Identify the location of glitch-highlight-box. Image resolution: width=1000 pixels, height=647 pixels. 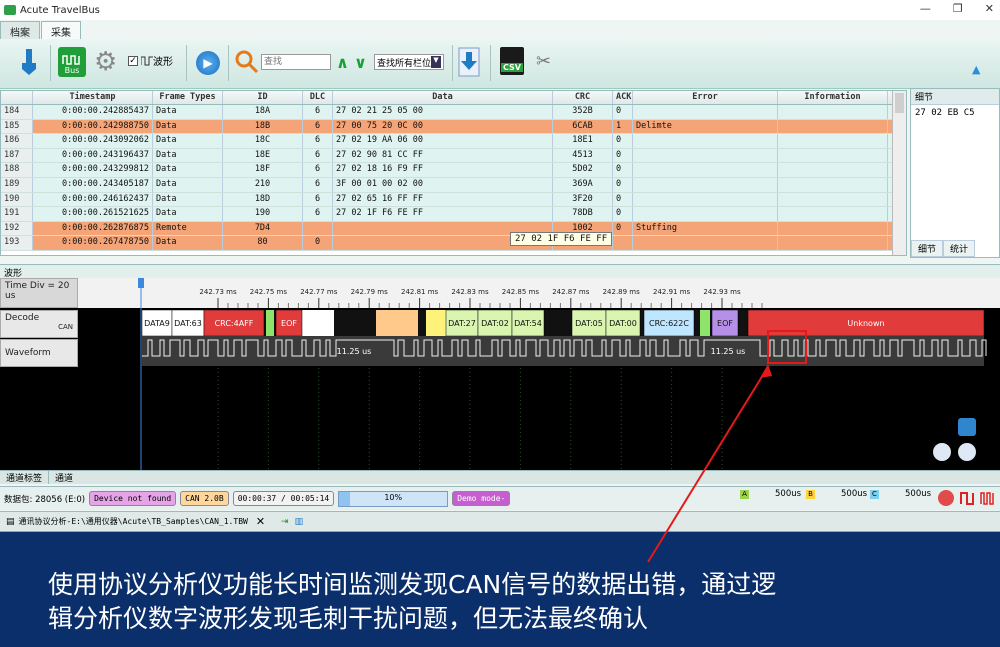
(787, 347).